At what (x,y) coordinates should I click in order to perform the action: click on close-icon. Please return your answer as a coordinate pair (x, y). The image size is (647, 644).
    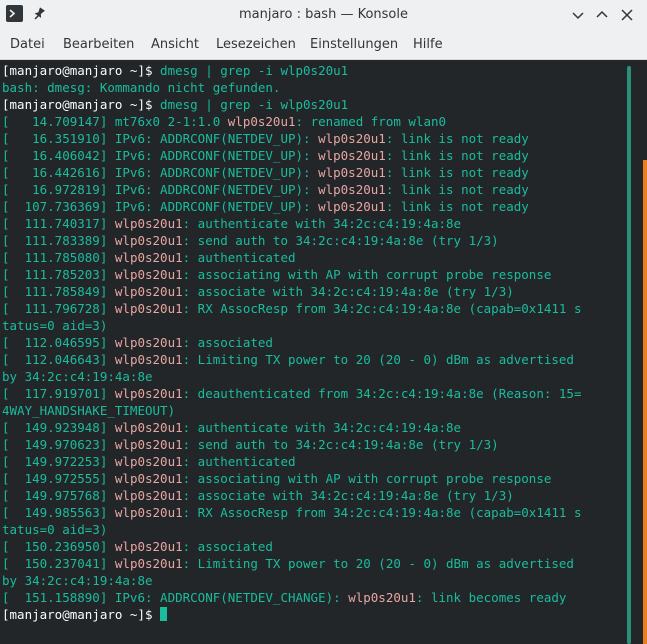
    Looking at the image, I should click on (627, 15).